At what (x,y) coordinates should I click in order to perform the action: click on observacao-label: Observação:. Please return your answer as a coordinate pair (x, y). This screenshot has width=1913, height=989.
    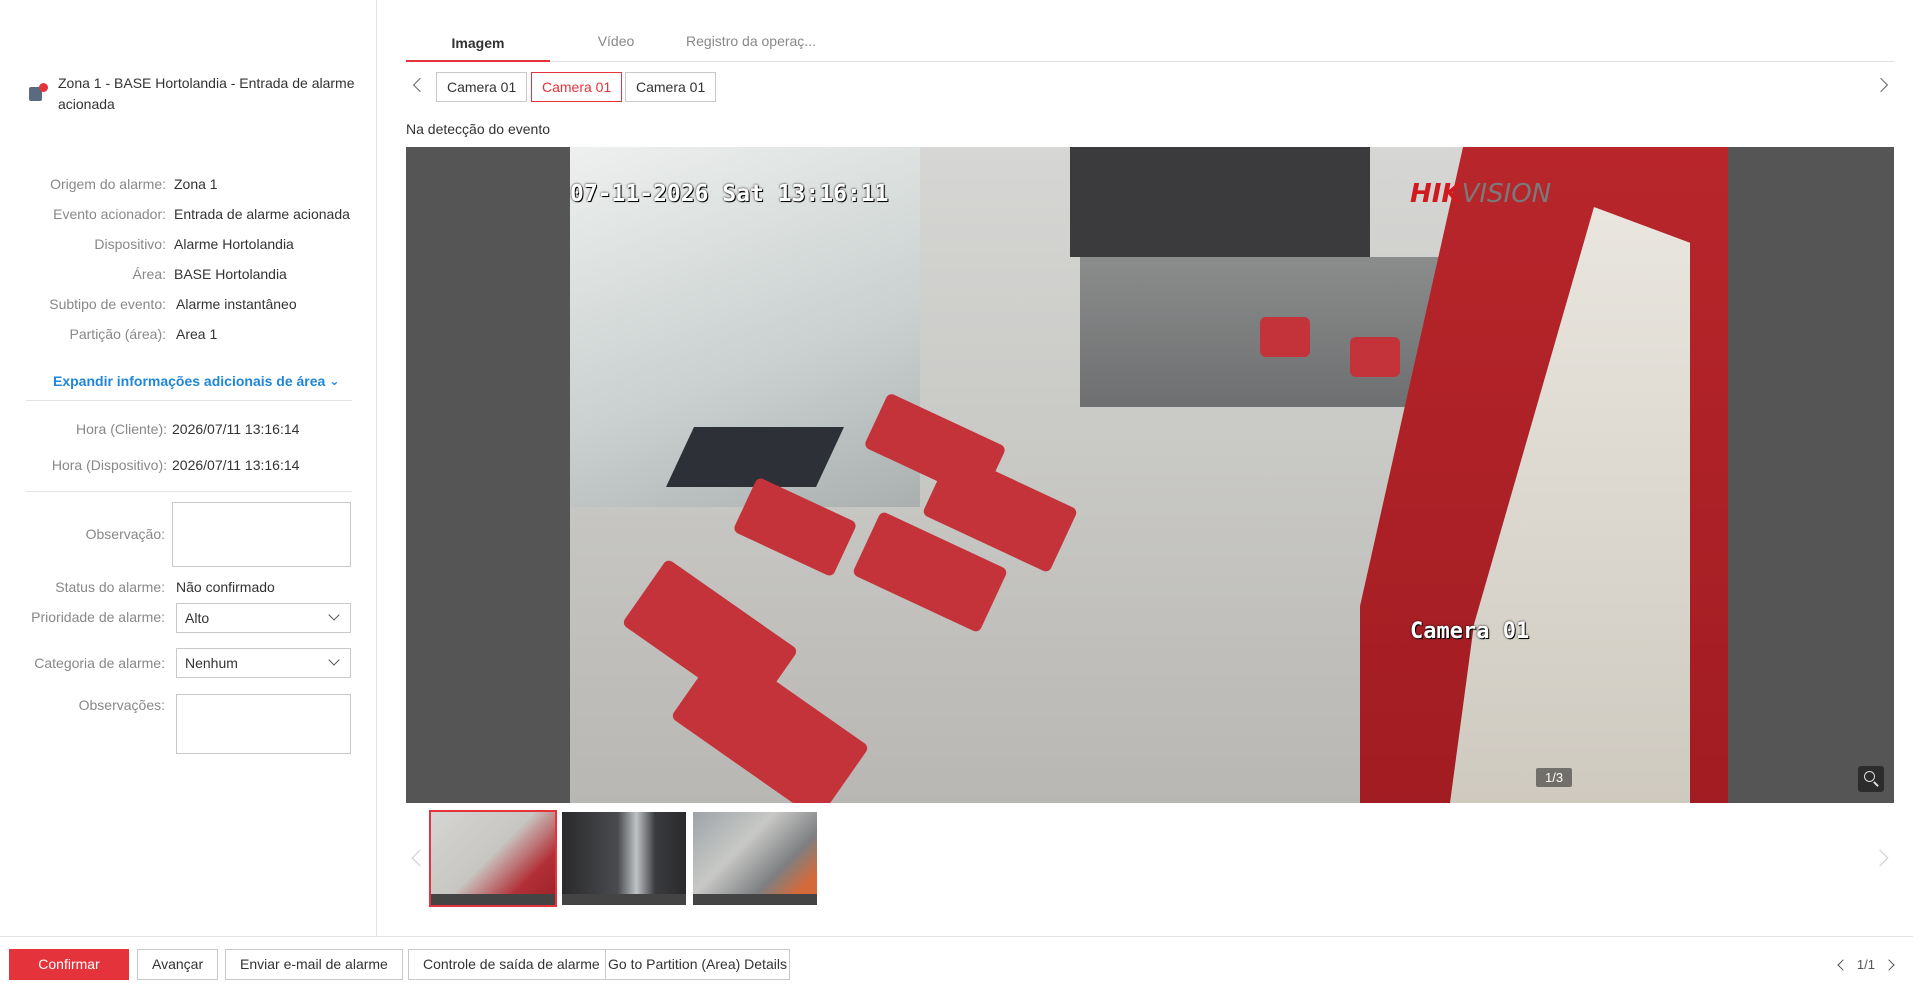
    Looking at the image, I should click on (125, 534).